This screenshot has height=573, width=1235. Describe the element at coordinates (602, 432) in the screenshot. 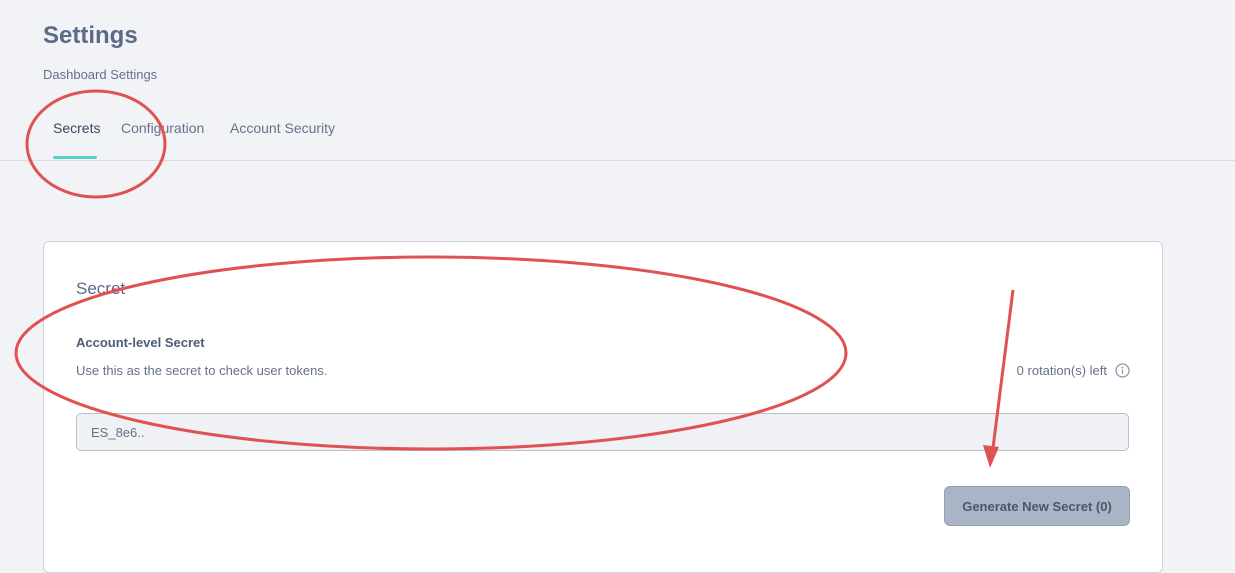

I see `secret-value-field` at that location.